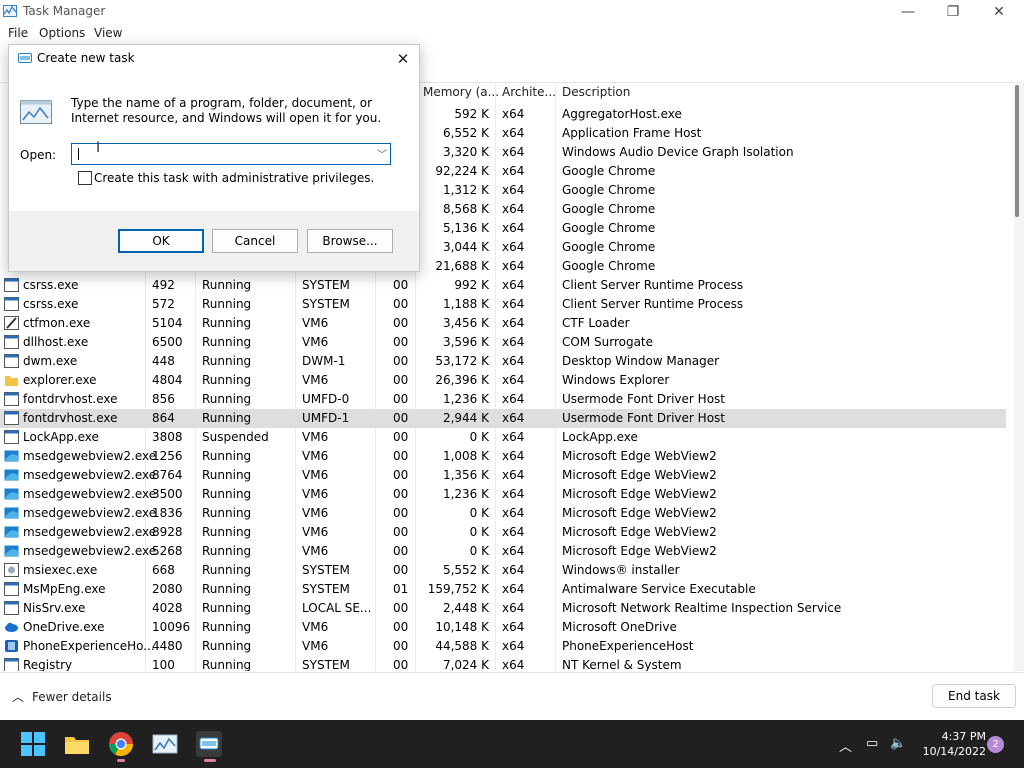 The height and width of the screenshot is (768, 1024). Describe the element at coordinates (479, 513) in the screenshot. I see `process-memory: 0 K` at that location.